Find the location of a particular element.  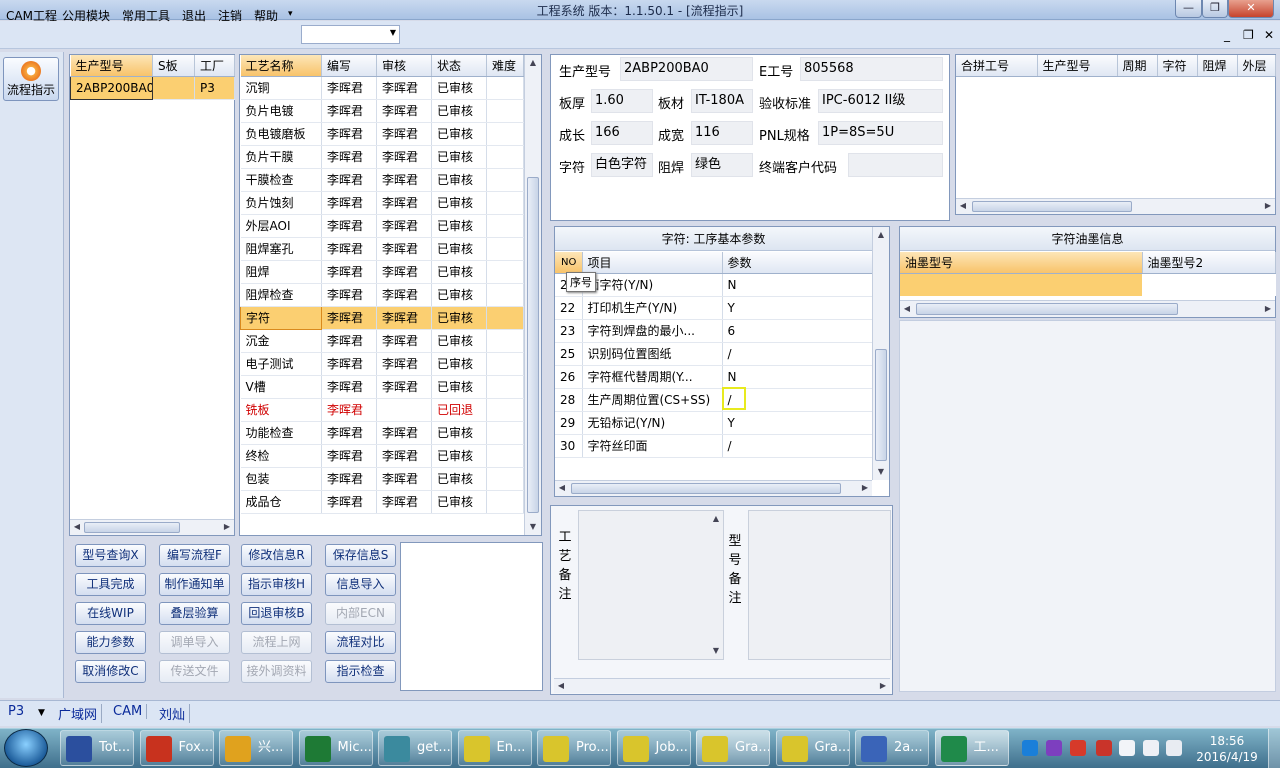

maximize-button: ❐ is located at coordinates (1215, 9).